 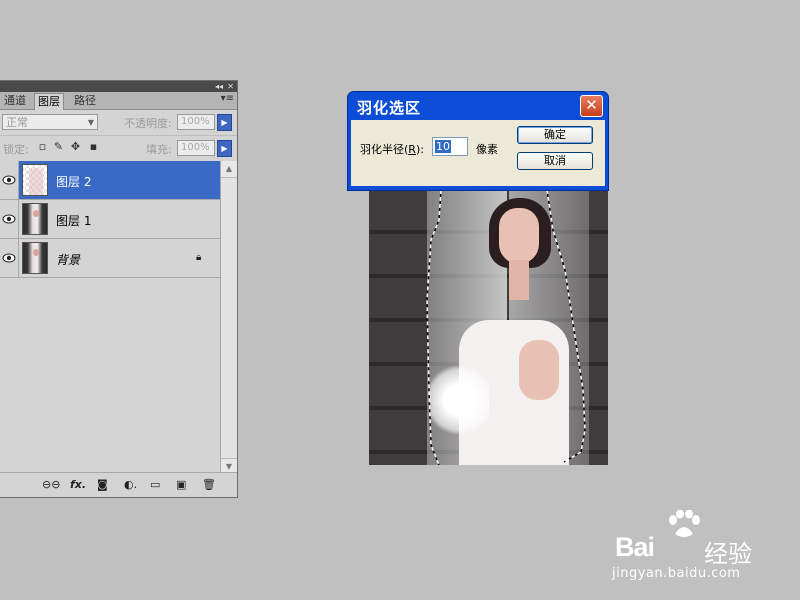 What do you see at coordinates (181, 485) in the screenshot?
I see `new-layer-icon: ▣` at bounding box center [181, 485].